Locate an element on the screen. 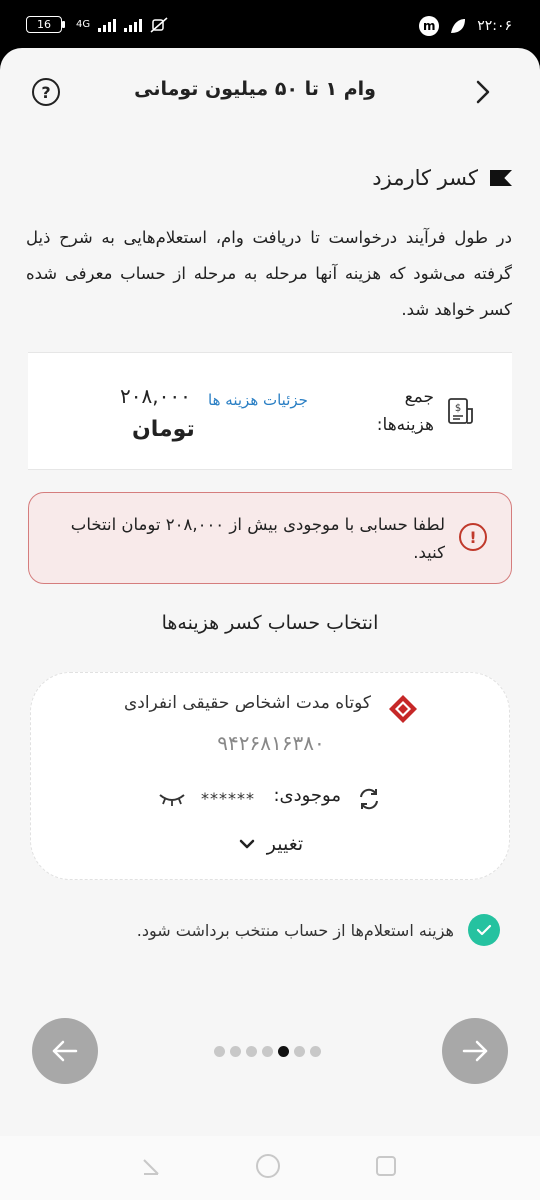 Image resolution: width=540 pixels, height=1200 pixels. bank-logo-icon is located at coordinates (403, 709).